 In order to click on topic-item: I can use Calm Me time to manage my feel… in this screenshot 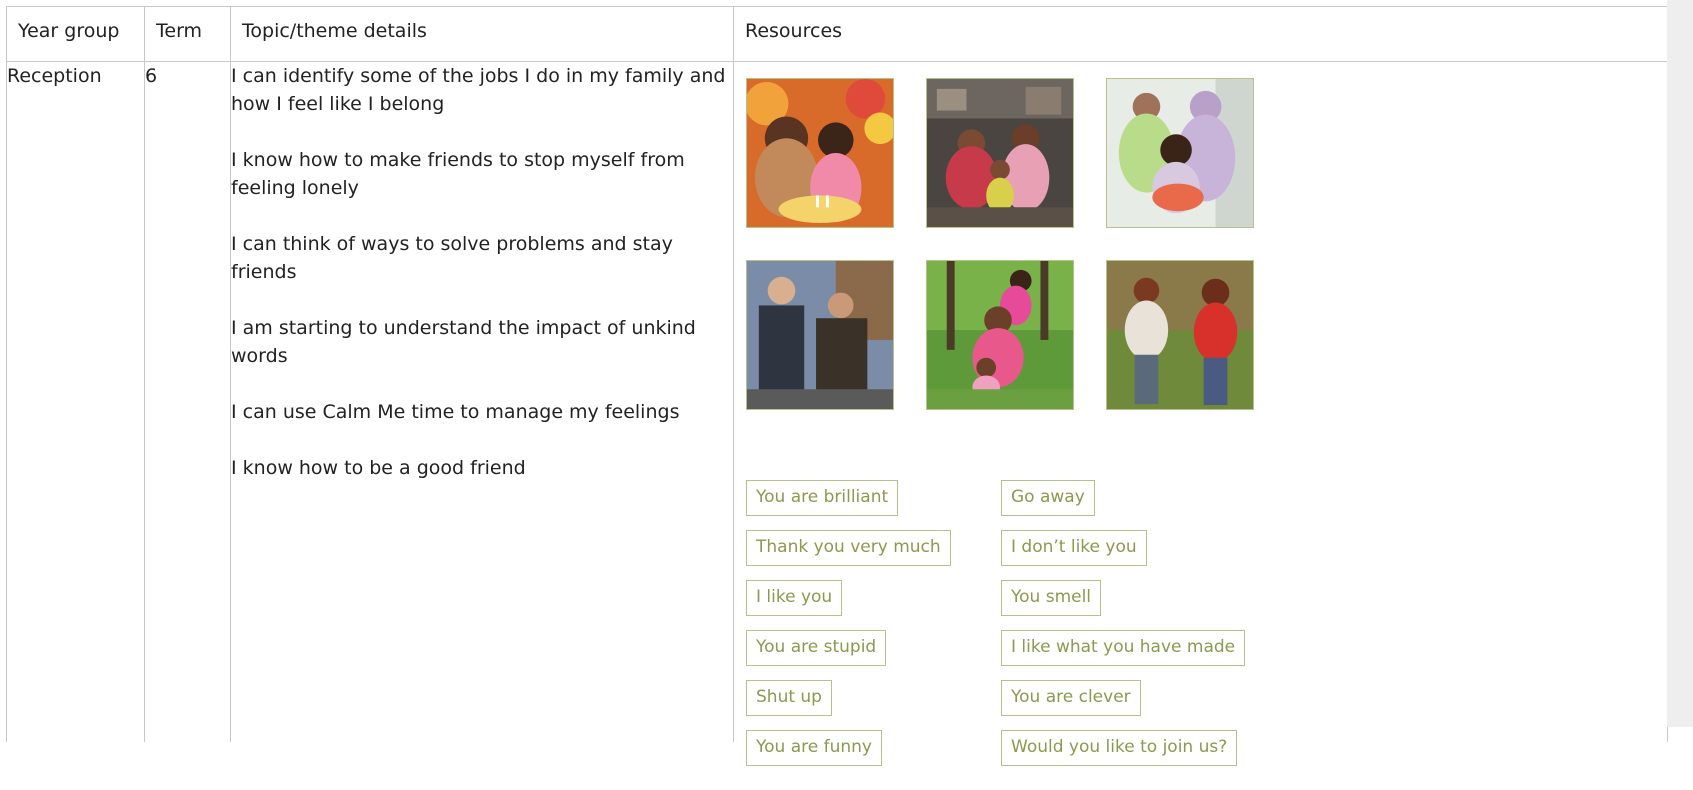, I will do `click(455, 412)`.